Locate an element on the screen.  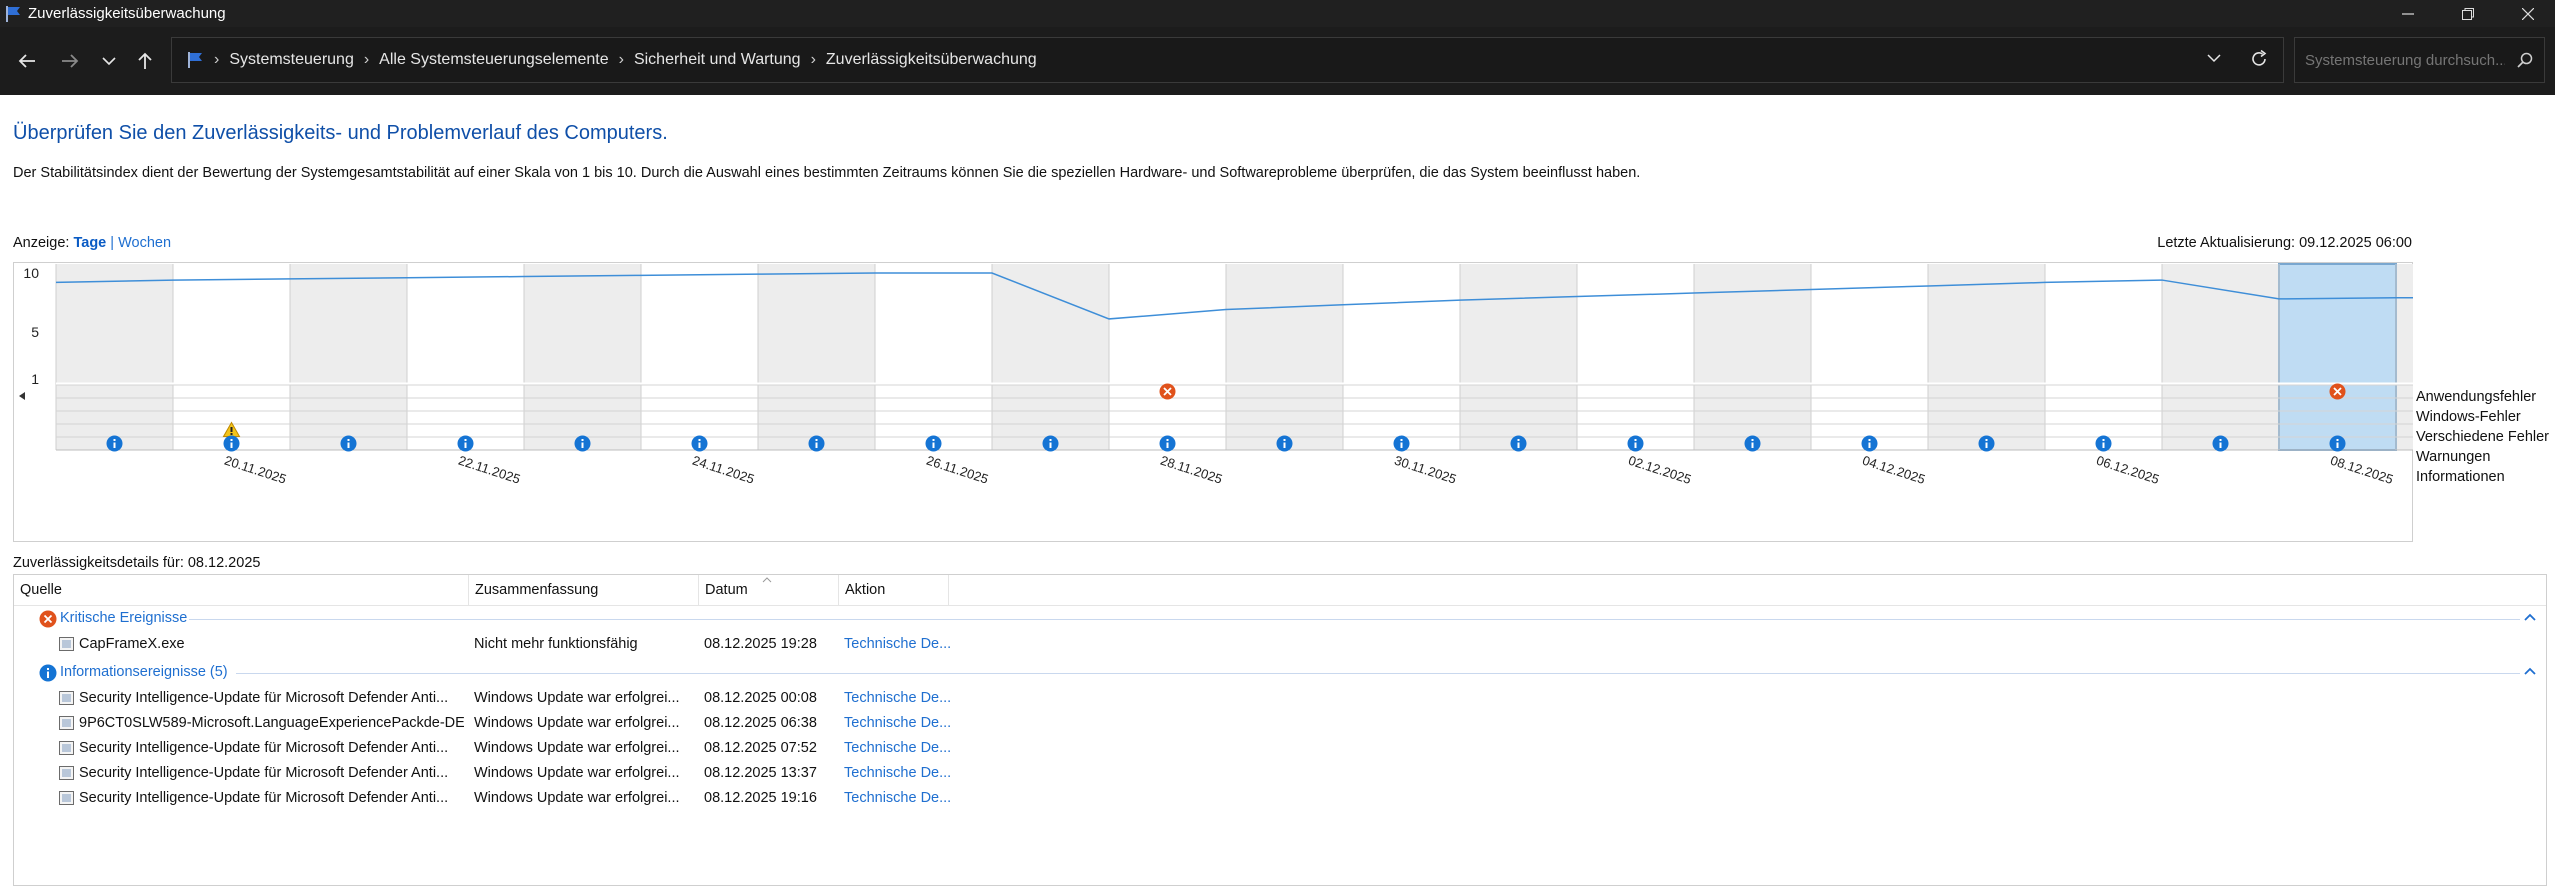
up-button is located at coordinates (145, 61).